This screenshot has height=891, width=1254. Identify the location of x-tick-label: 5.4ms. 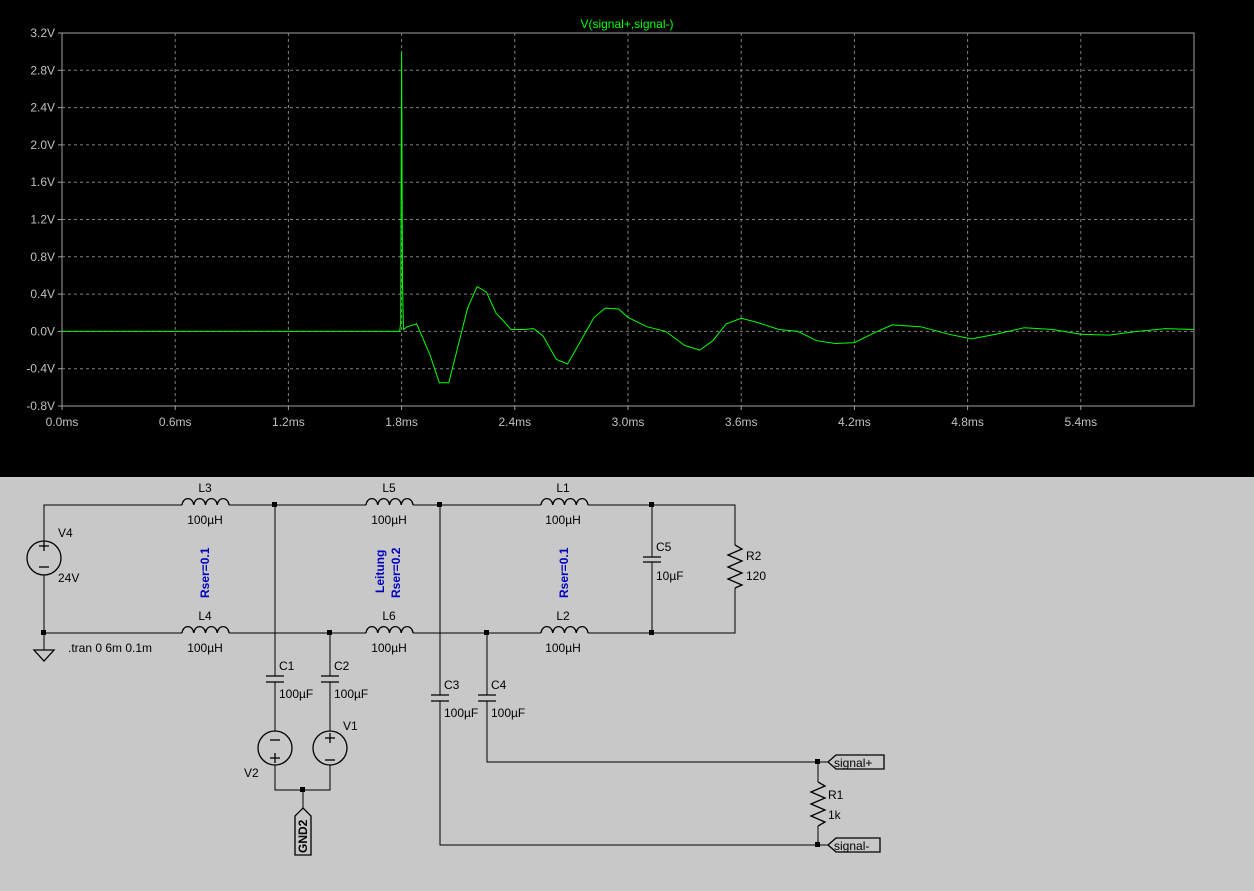
(1080, 422).